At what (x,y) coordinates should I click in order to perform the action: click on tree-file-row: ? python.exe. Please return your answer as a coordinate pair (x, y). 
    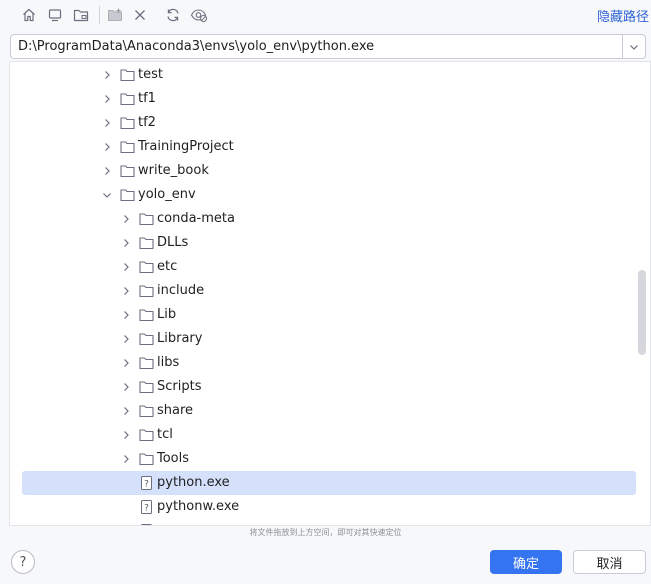
    Looking at the image, I should click on (330, 483).